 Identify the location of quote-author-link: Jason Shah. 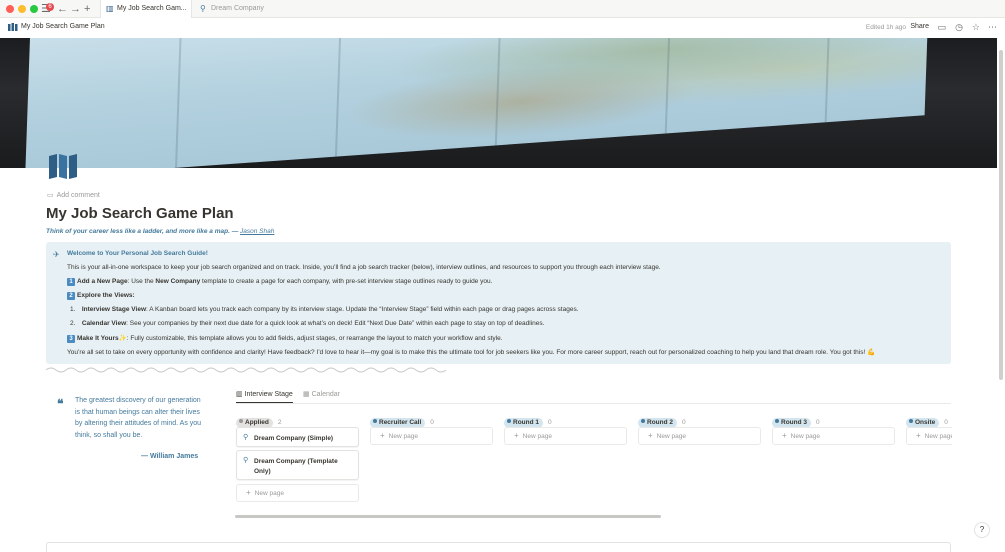
(257, 231).